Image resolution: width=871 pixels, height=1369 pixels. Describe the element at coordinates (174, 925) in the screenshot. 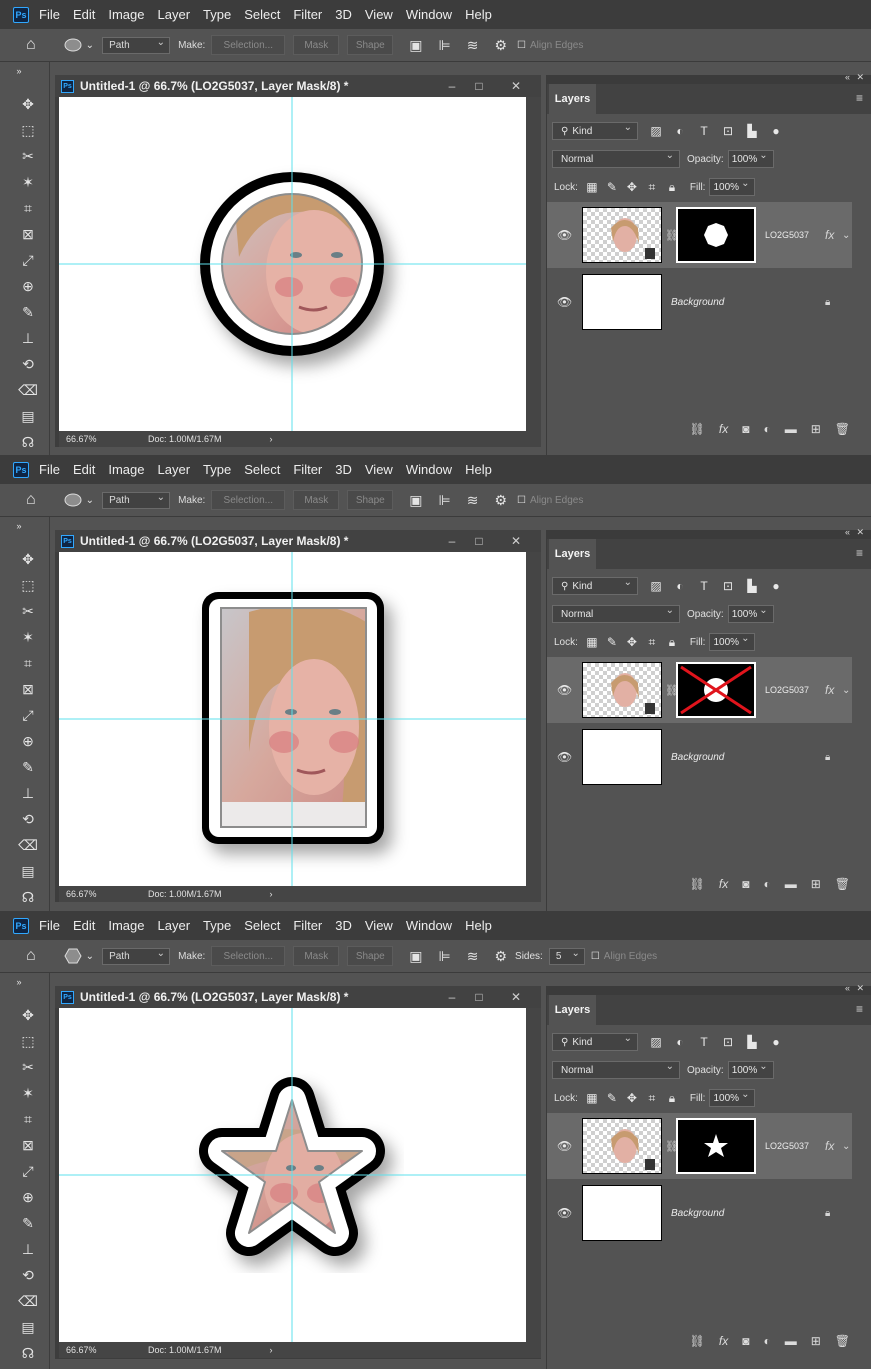

I see `menu-layer: Layer` at that location.